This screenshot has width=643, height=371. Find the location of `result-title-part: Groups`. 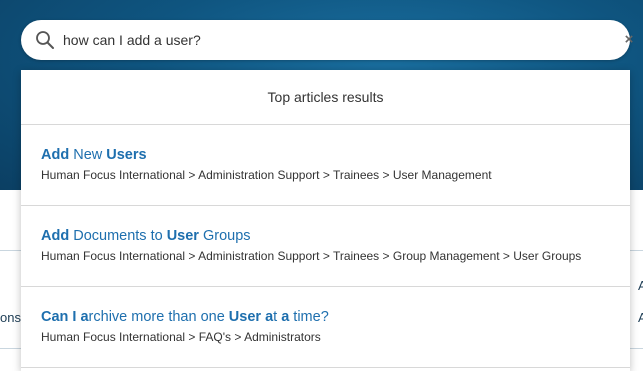

result-title-part: Groups is located at coordinates (224, 236).